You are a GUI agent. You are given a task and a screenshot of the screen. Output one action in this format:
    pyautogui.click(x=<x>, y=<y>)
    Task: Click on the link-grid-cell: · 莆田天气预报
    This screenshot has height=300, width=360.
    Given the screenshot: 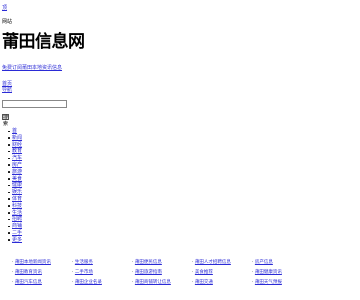 What is the action you would take?
    pyautogui.click(x=267, y=283)
    